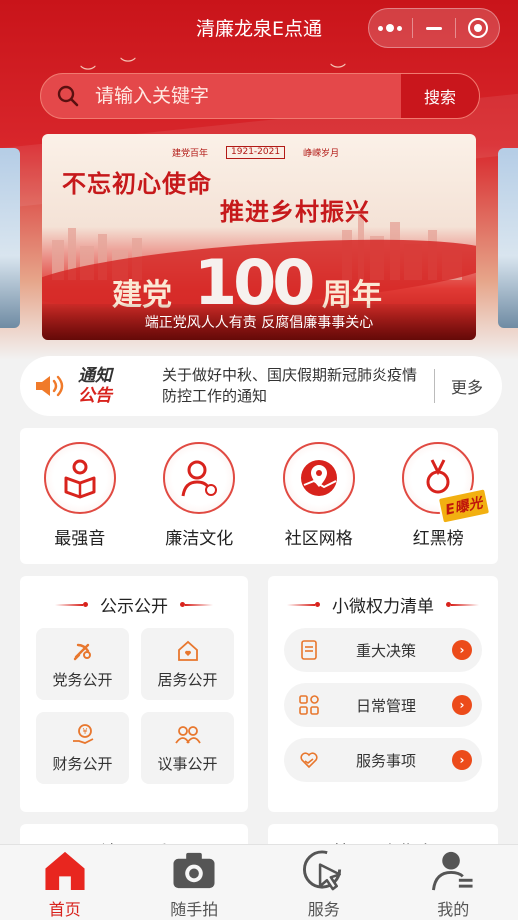  I want to click on entry-shequ-wangge: 社区网格, so click(319, 496).